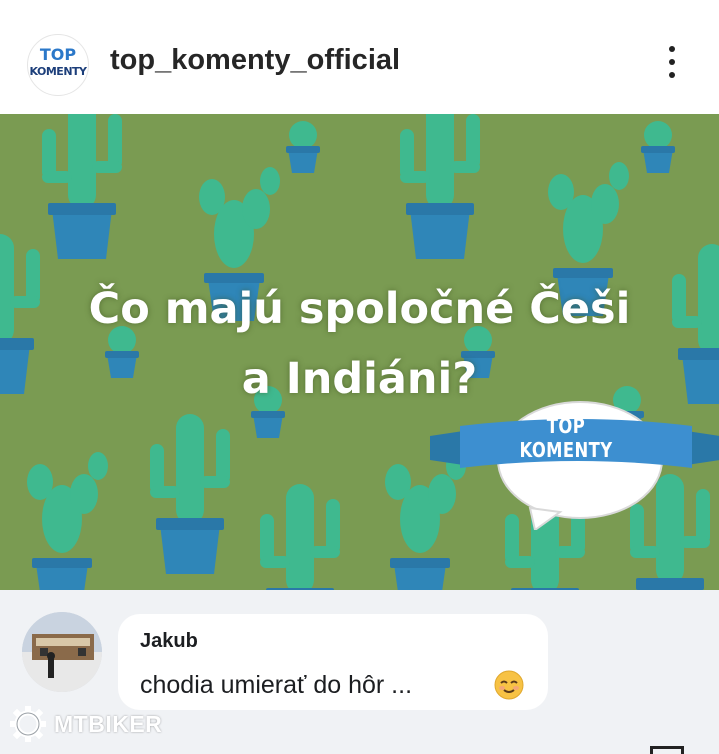 The image size is (719, 754). Describe the element at coordinates (672, 62) in the screenshot. I see `more-options-icon` at that location.